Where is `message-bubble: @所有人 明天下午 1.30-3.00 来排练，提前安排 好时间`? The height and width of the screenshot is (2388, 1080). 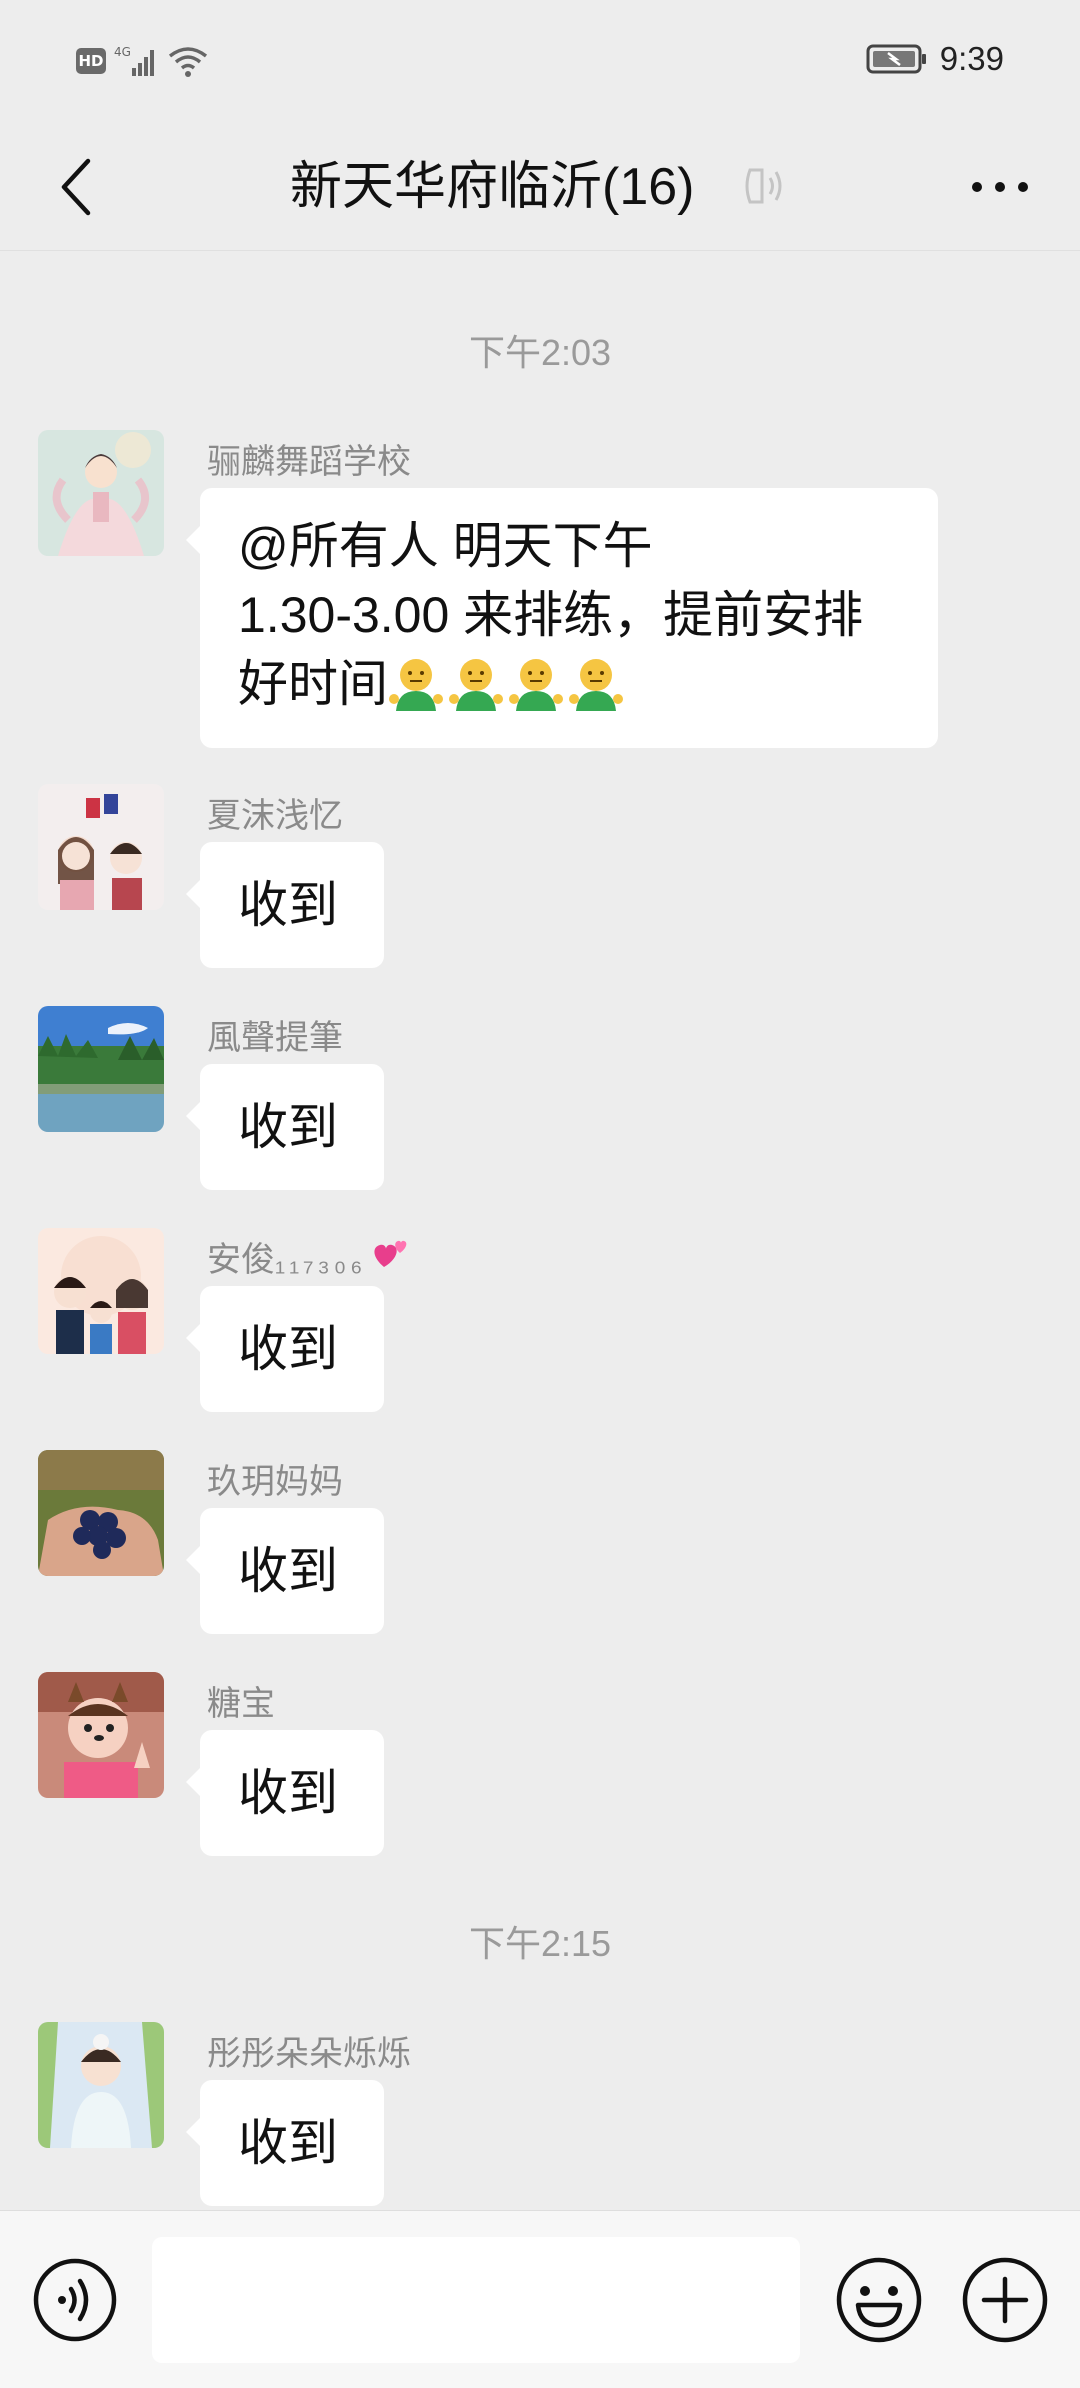
message-bubble: @所有人 明天下午 1.30-3.00 来排练，提前安排 好时间 is located at coordinates (562, 618).